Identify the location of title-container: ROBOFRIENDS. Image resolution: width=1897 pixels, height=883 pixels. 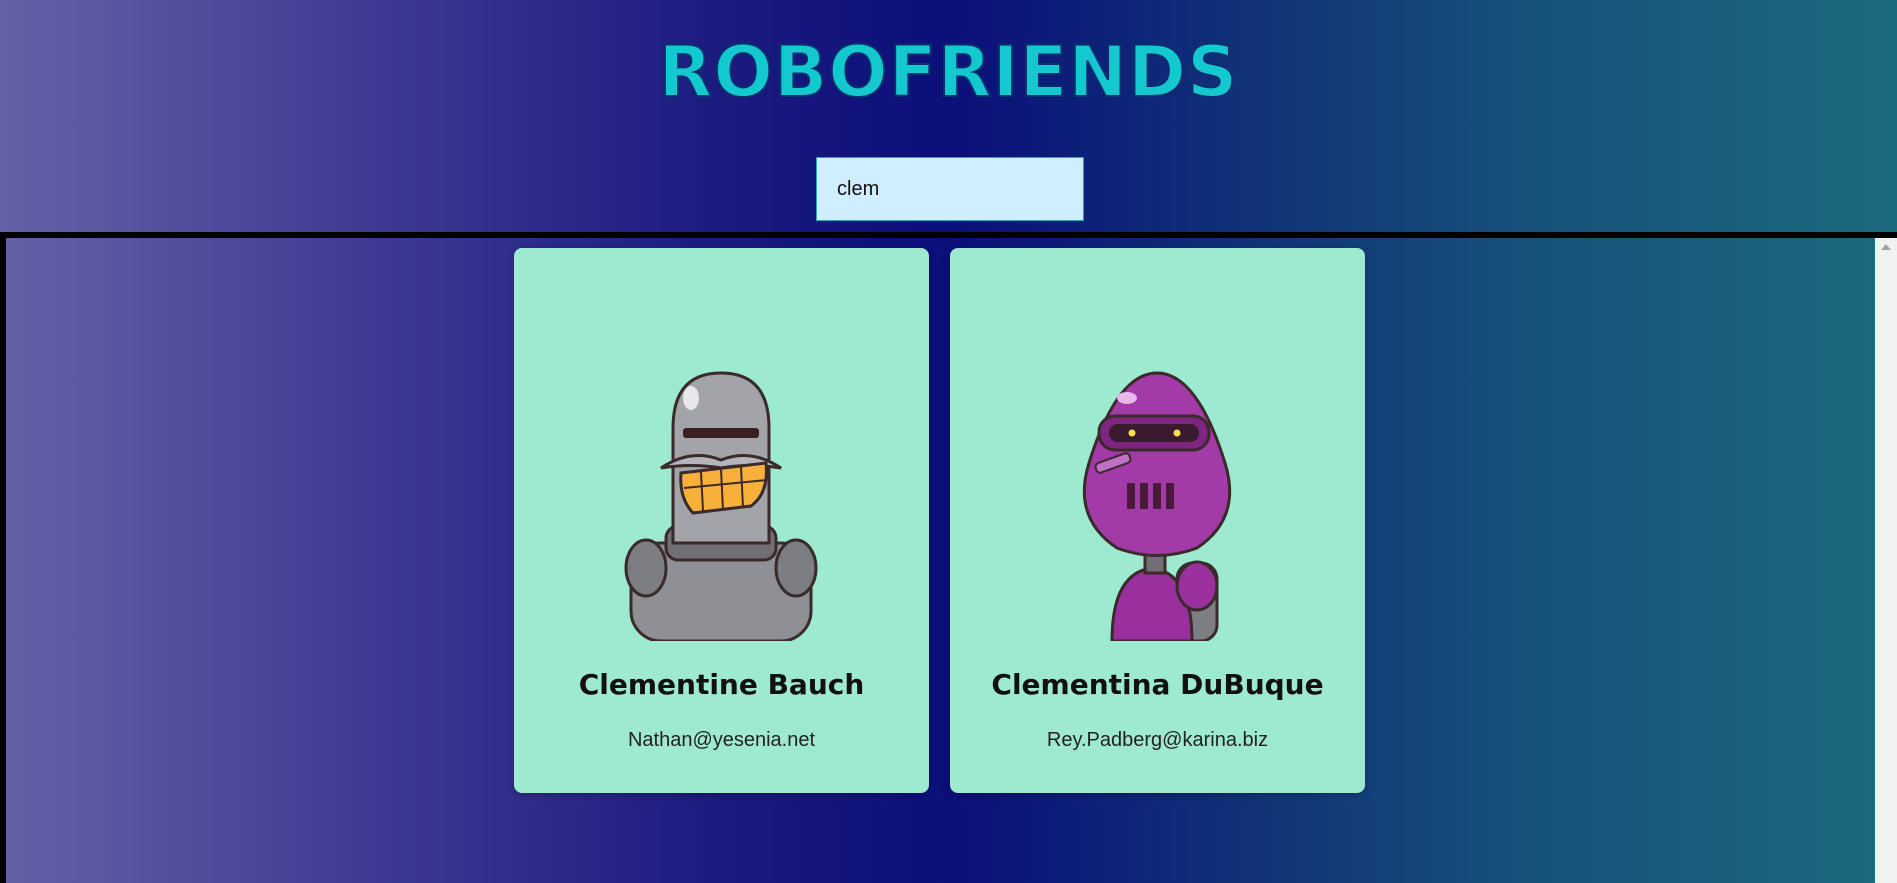
(948, 72).